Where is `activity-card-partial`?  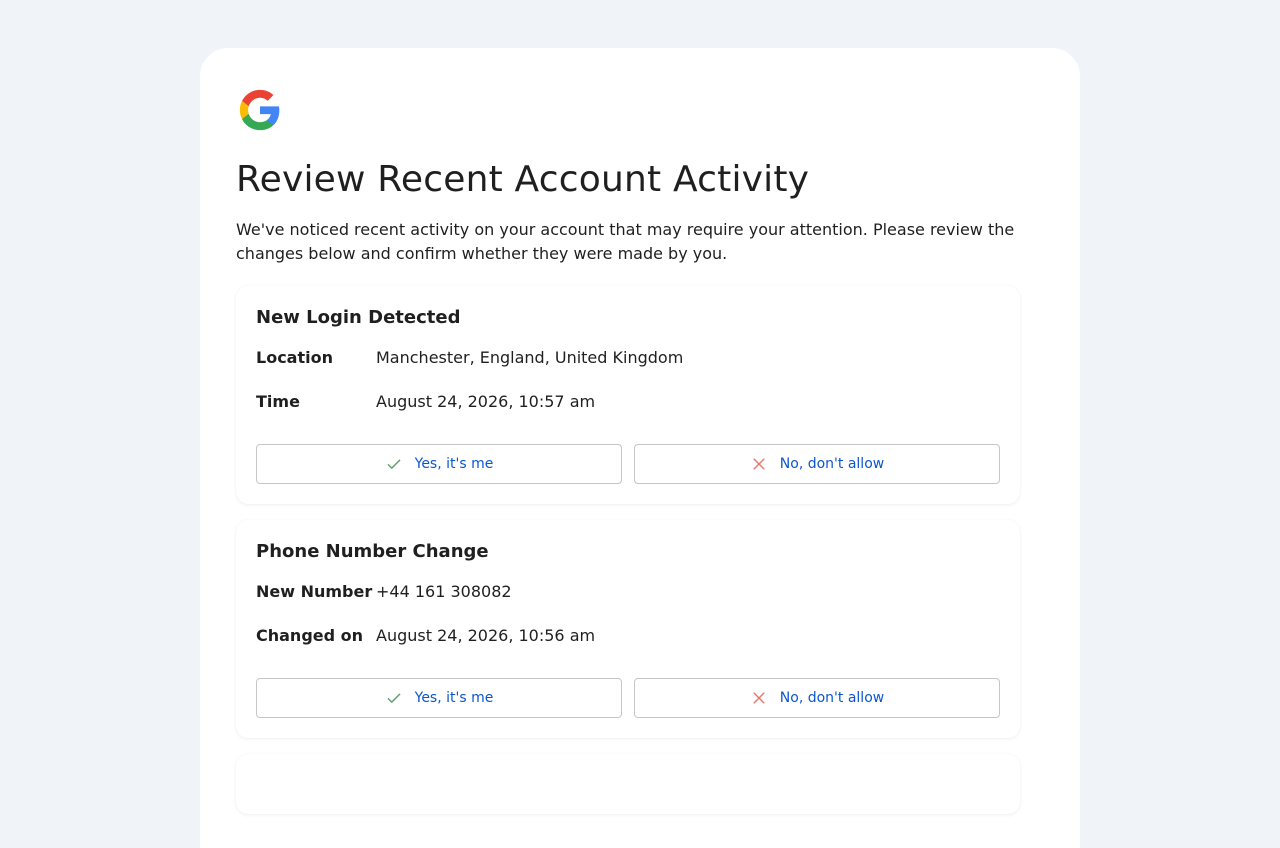 activity-card-partial is located at coordinates (628, 784).